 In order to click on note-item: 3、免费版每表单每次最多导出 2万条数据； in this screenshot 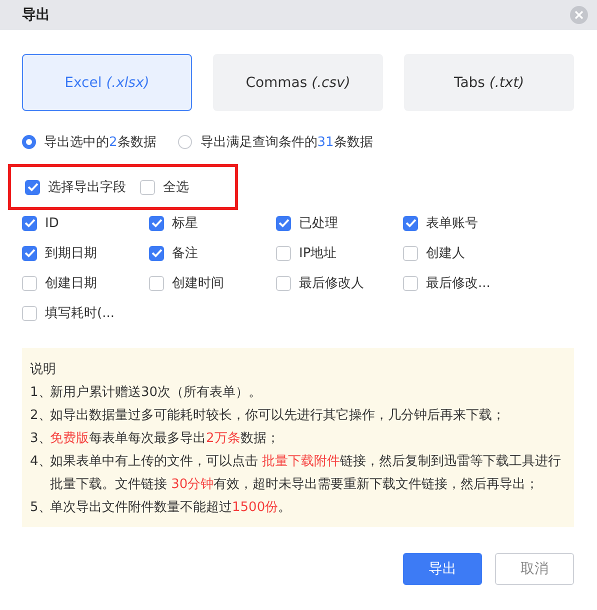, I will do `click(155, 439)`.